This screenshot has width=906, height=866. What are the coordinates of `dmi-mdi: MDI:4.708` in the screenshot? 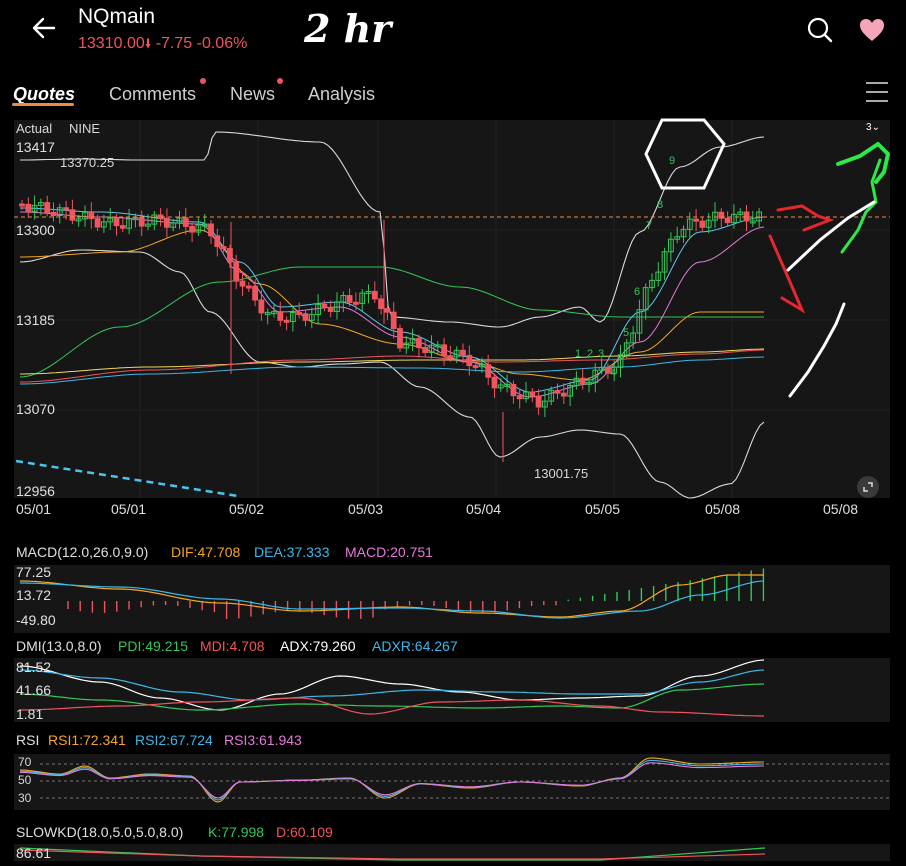 It's located at (232, 646).